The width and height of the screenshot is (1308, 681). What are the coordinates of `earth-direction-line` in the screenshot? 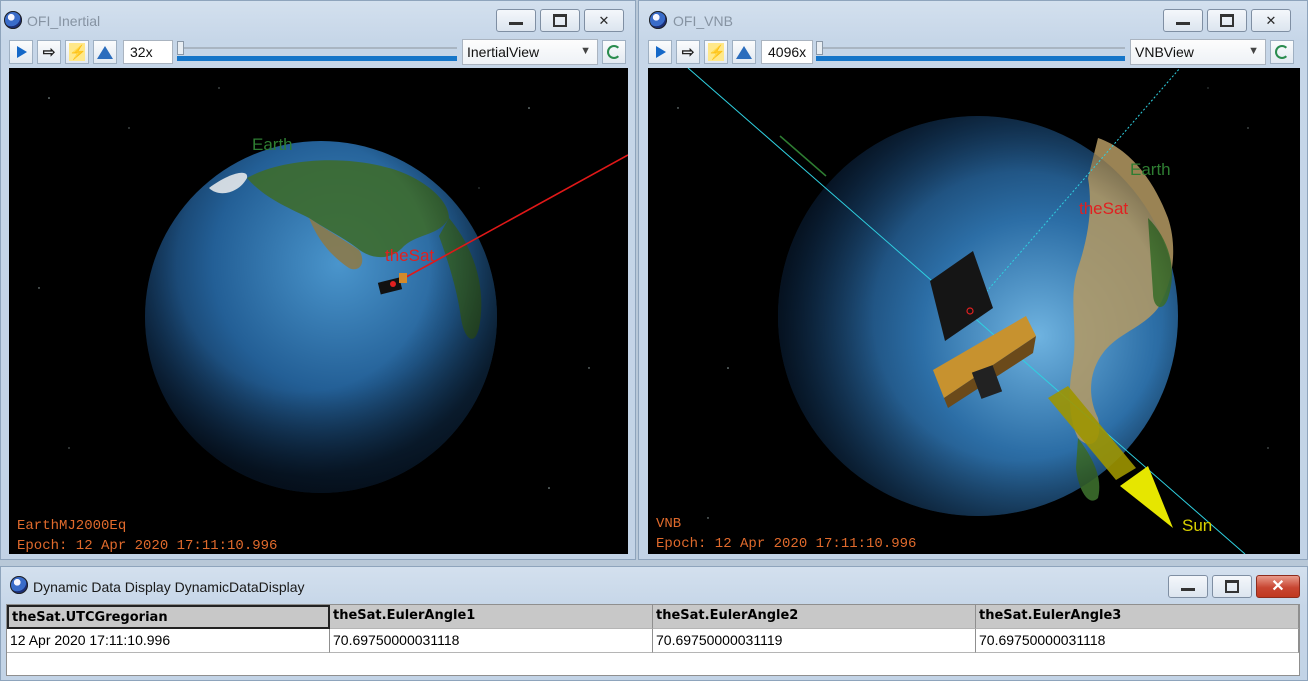 It's located at (803, 156).